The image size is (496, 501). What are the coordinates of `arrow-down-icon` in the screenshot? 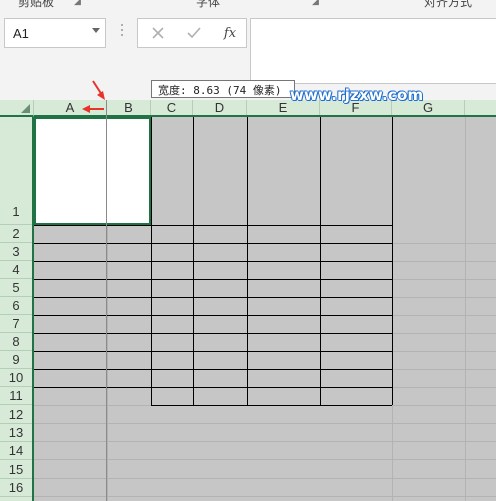 It's located at (98, 90).